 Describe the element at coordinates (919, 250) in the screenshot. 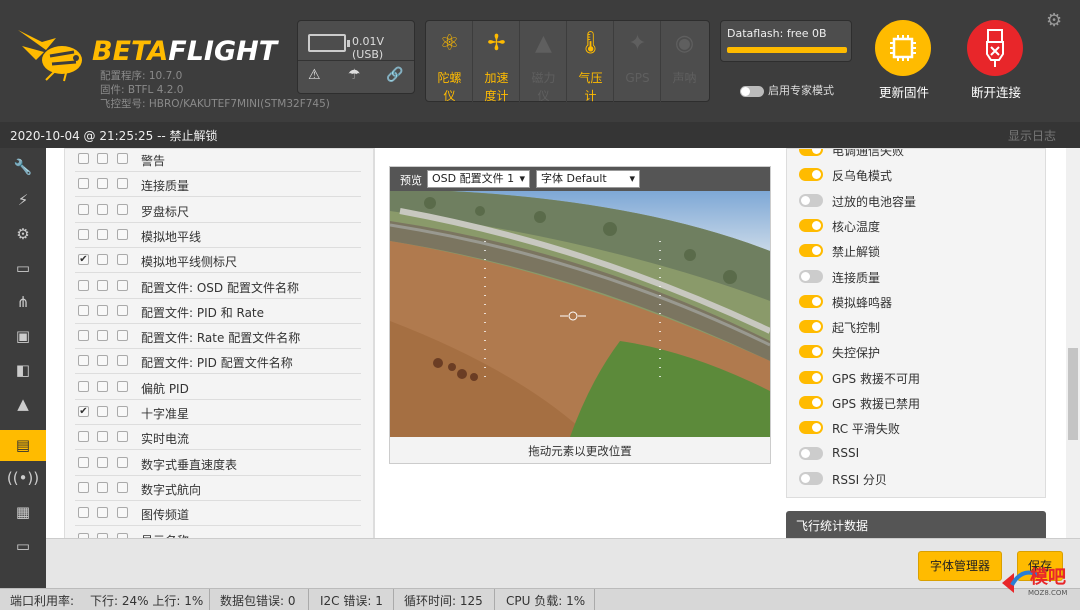

I see `warning-switch-row: 禁止解锁` at that location.